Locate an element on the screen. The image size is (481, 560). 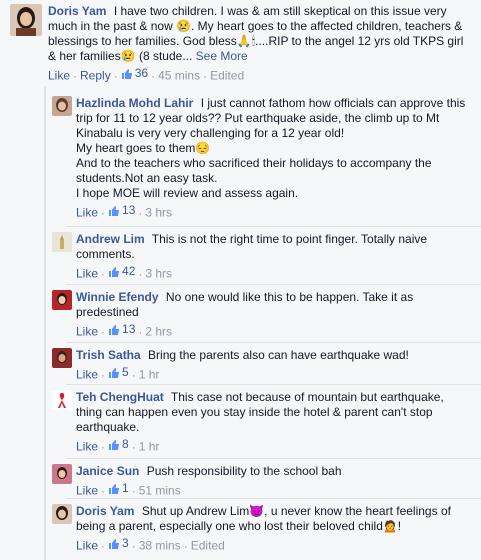
comment-text: Push responsibility to the school bah is located at coordinates (244, 471).